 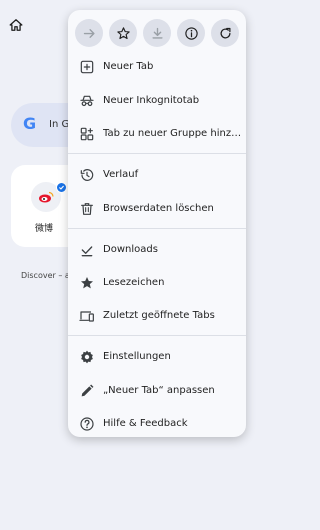 What do you see at coordinates (151, 100) in the screenshot?
I see `menu-item-label: Neuer Inkognitotab` at bounding box center [151, 100].